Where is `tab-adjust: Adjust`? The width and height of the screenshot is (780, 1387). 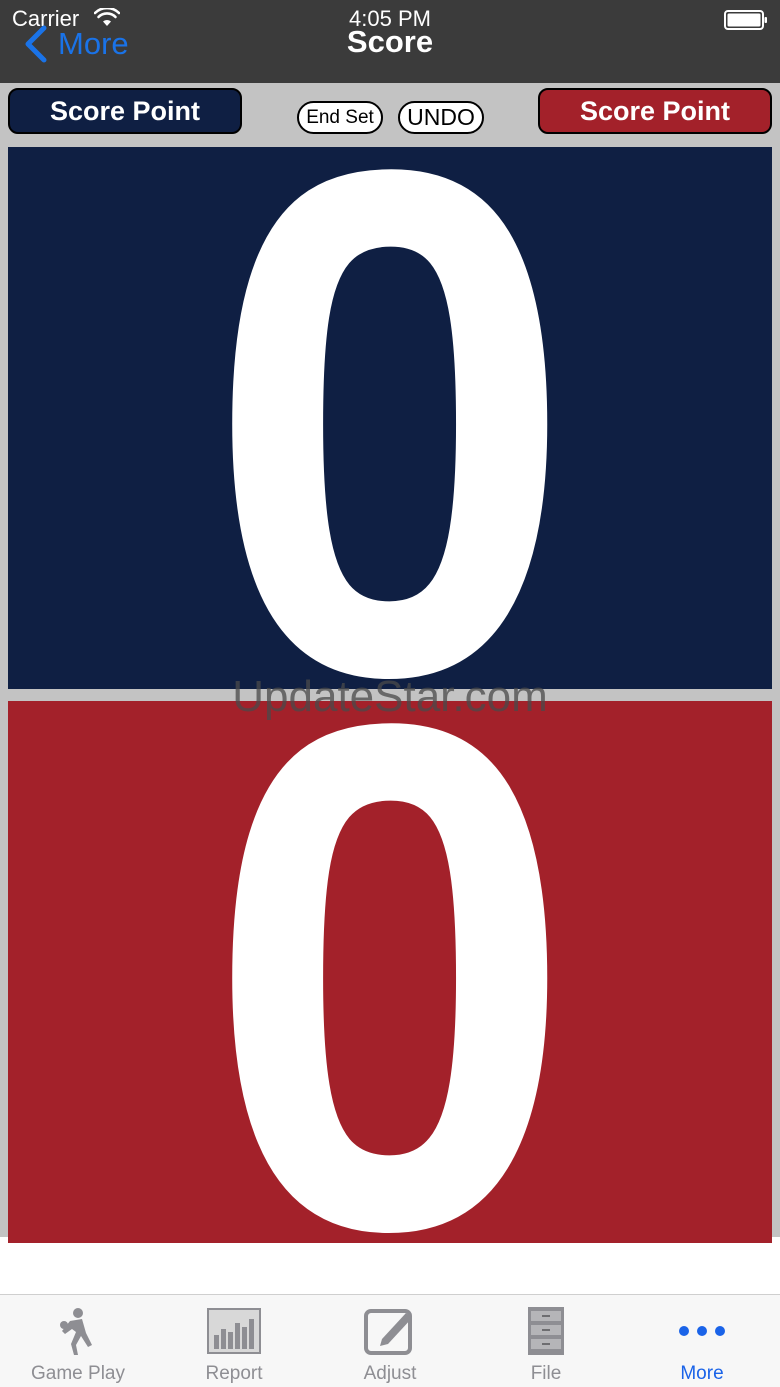
tab-adjust: Adjust is located at coordinates (390, 1341).